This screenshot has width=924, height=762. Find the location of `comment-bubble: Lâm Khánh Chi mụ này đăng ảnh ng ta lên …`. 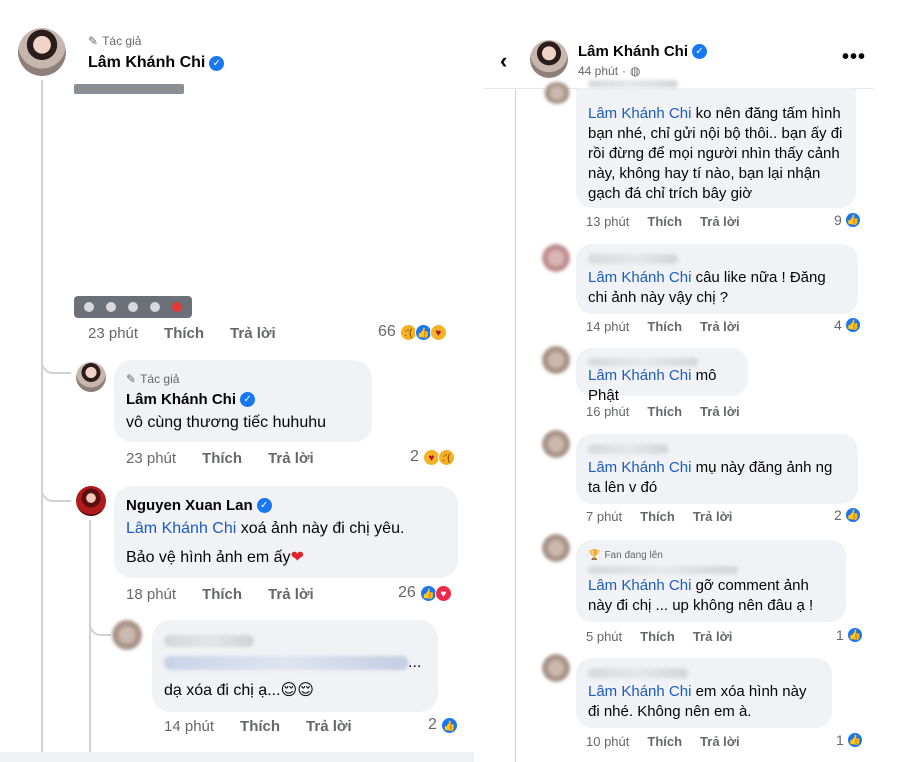

comment-bubble: Lâm Khánh Chi mụ này đăng ảnh ng ta lên … is located at coordinates (717, 469).